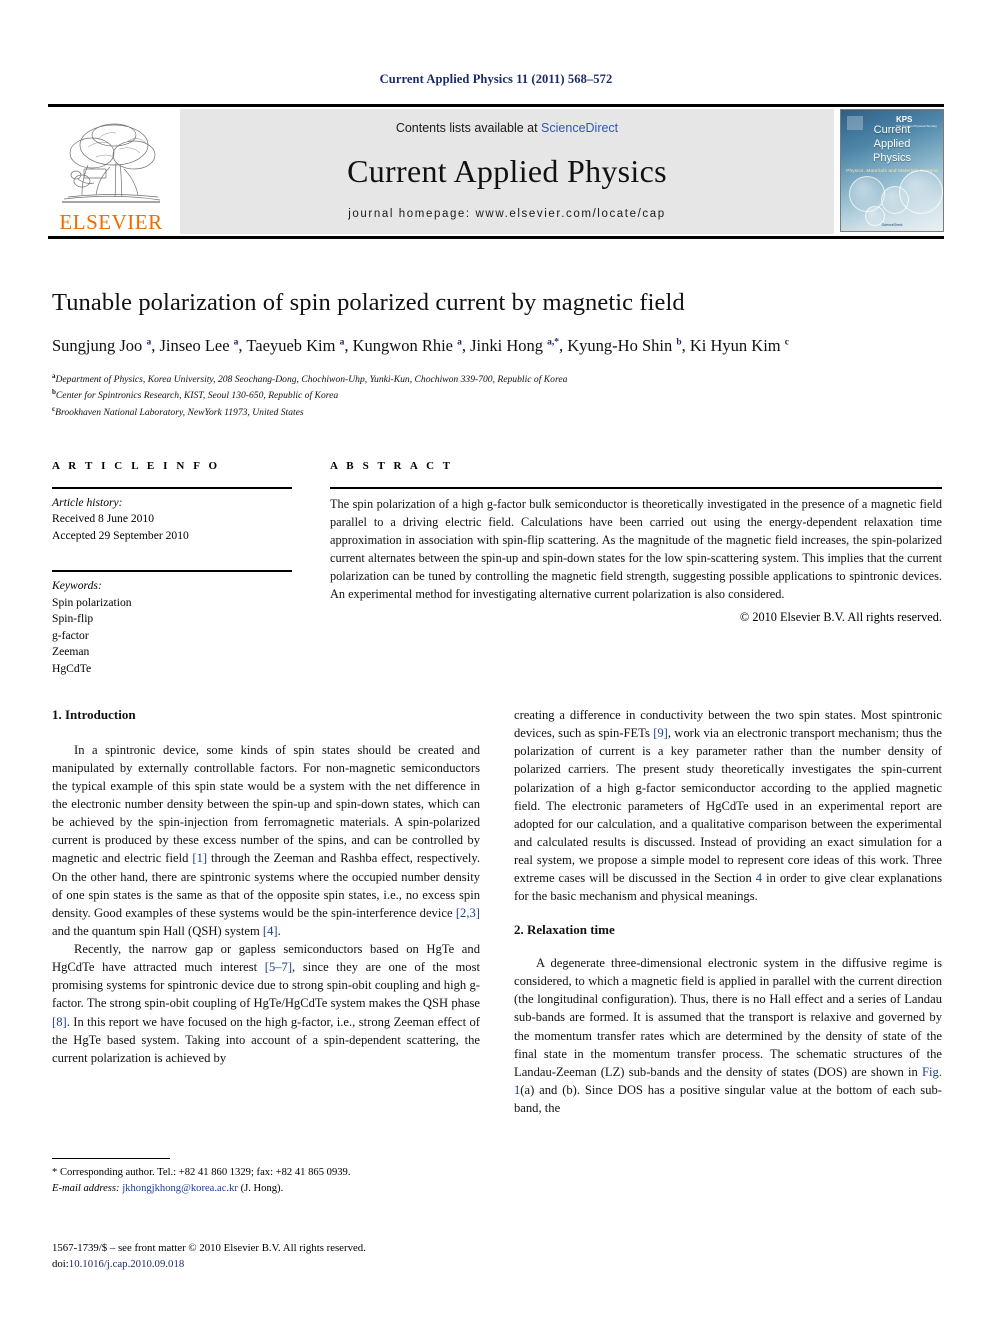 The height and width of the screenshot is (1323, 992). What do you see at coordinates (73, 619) in the screenshot?
I see `keyword-item: Spin-flip` at bounding box center [73, 619].